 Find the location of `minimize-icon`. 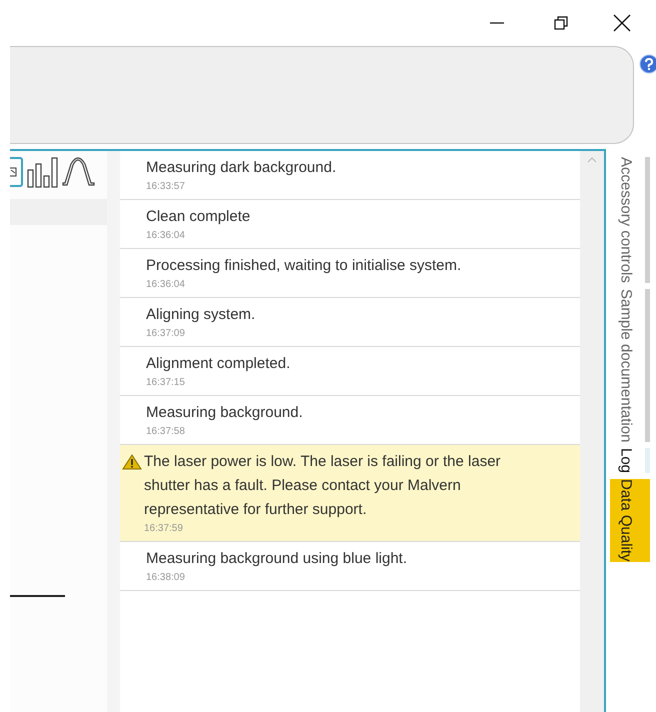

minimize-icon is located at coordinates (497, 23).